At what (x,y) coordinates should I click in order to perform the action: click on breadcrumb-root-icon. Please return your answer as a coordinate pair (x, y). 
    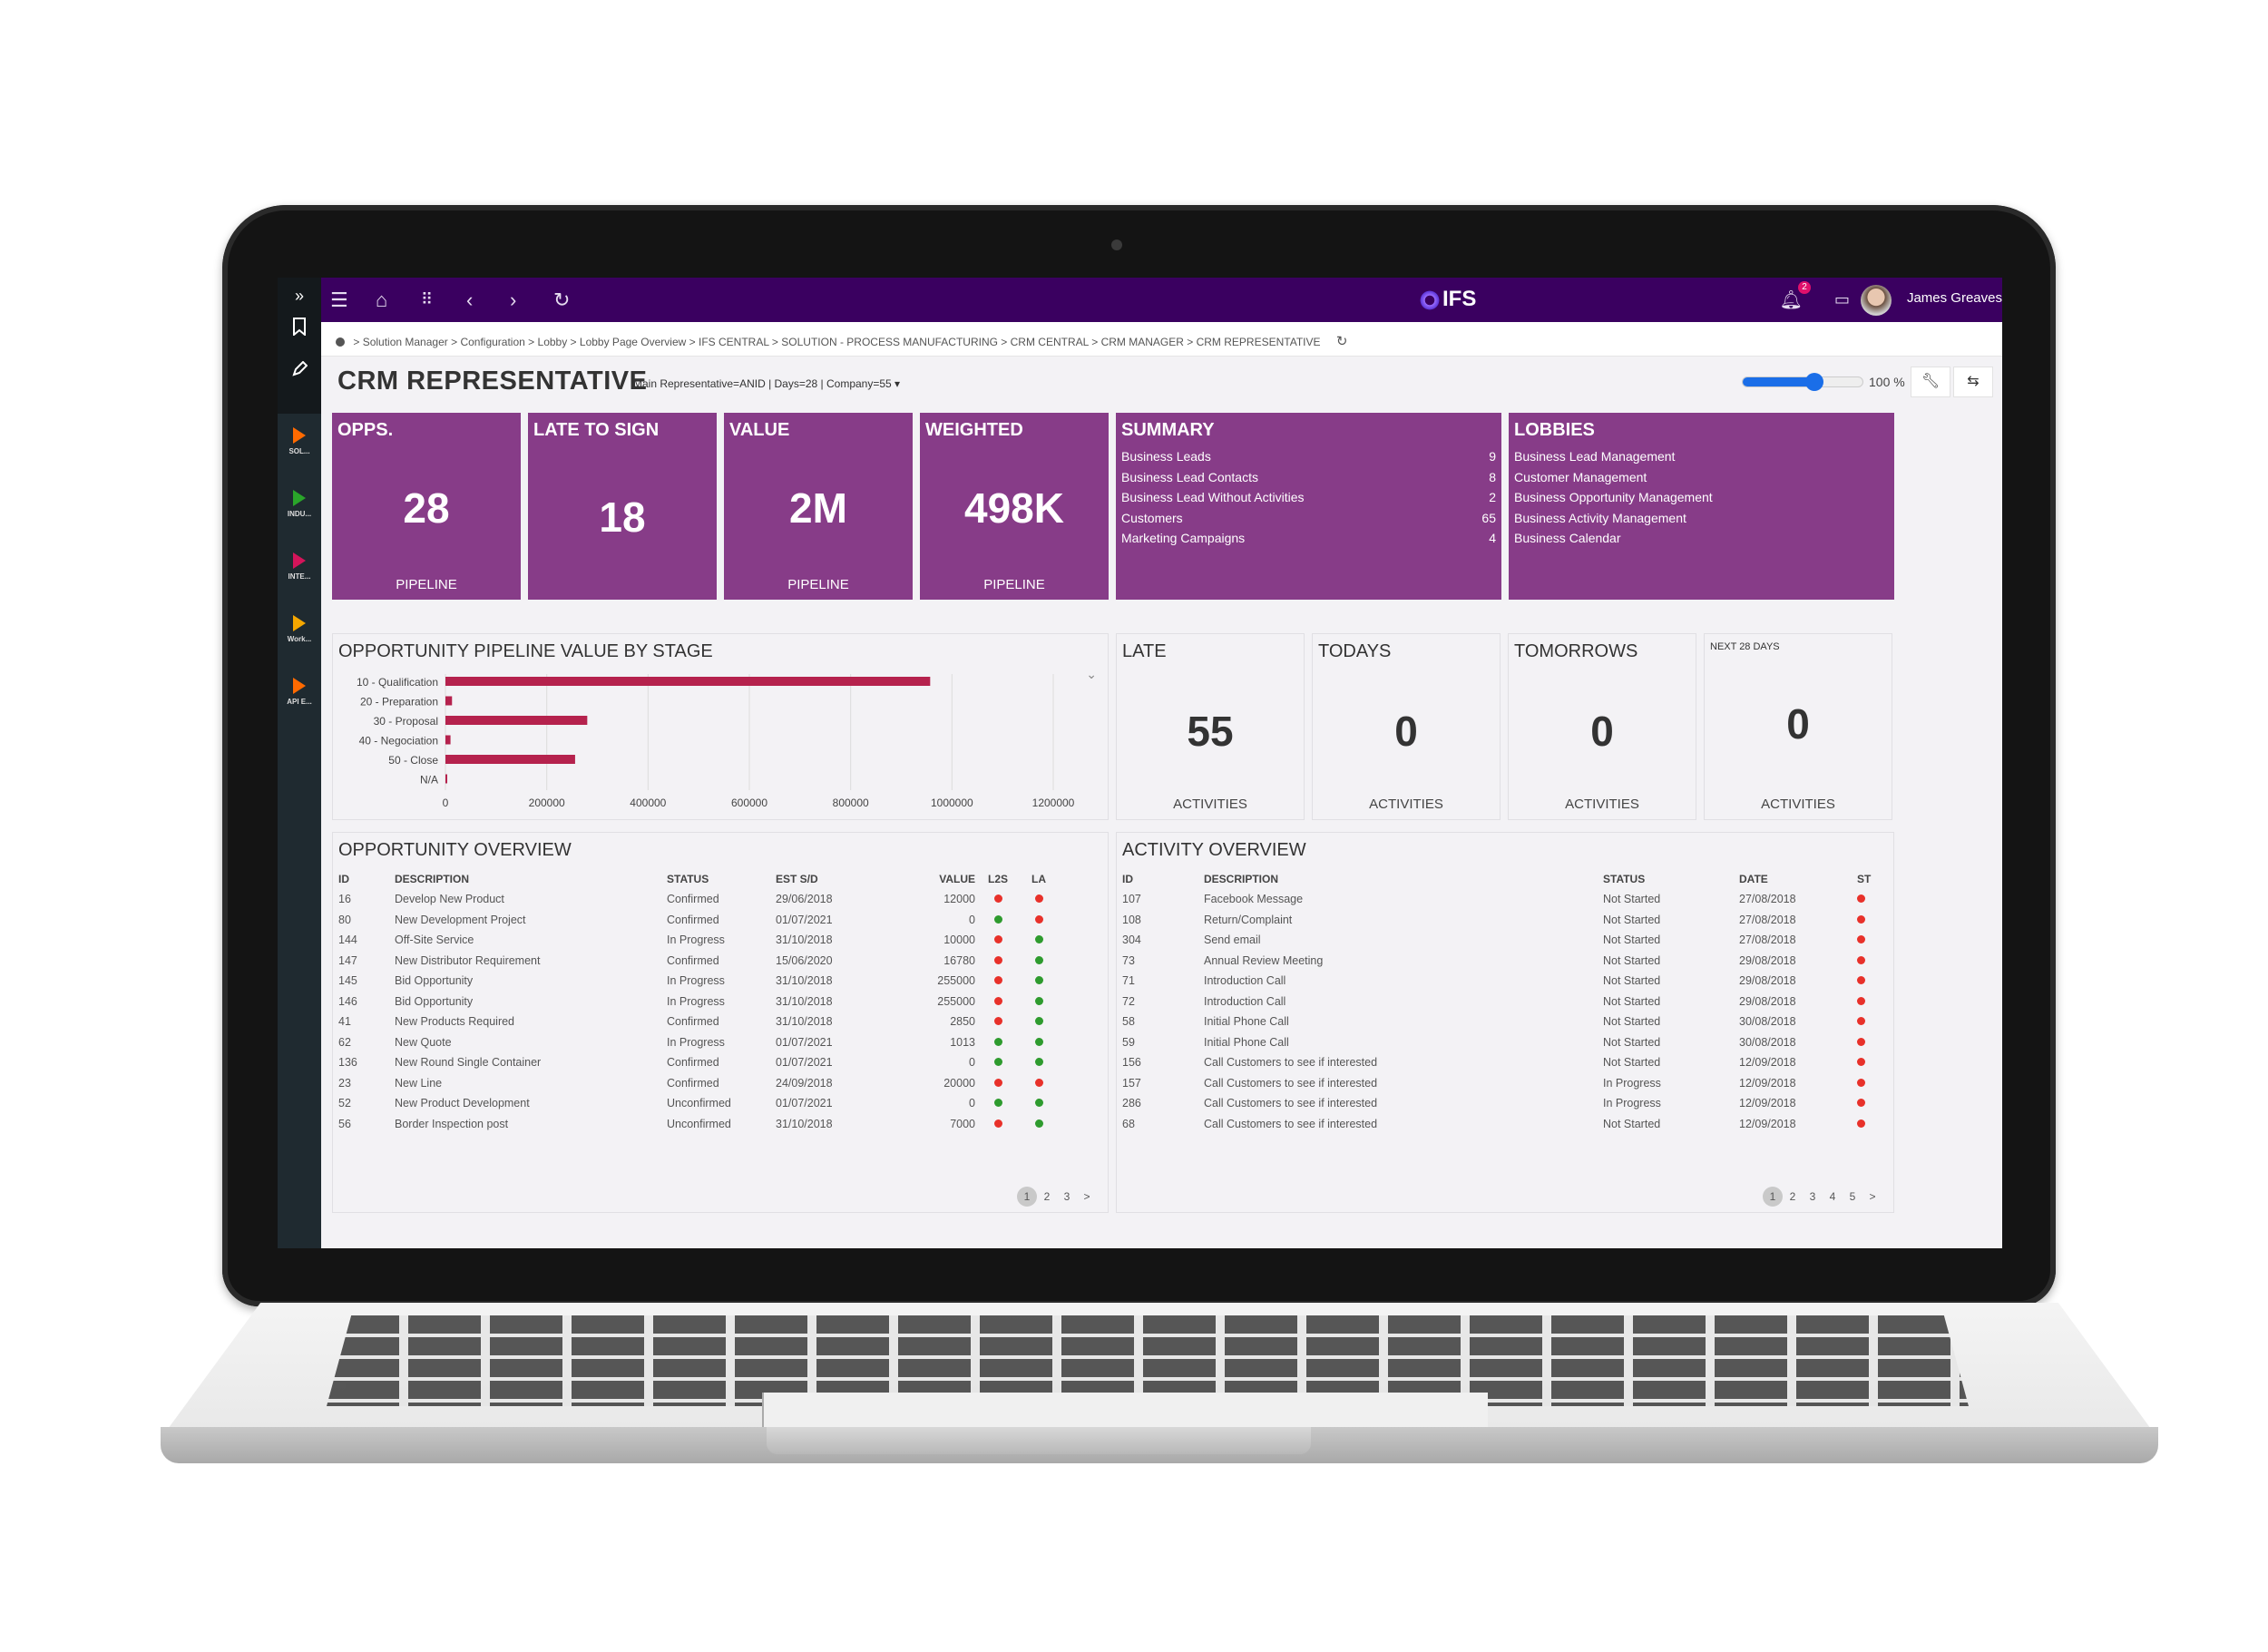
    Looking at the image, I should click on (340, 342).